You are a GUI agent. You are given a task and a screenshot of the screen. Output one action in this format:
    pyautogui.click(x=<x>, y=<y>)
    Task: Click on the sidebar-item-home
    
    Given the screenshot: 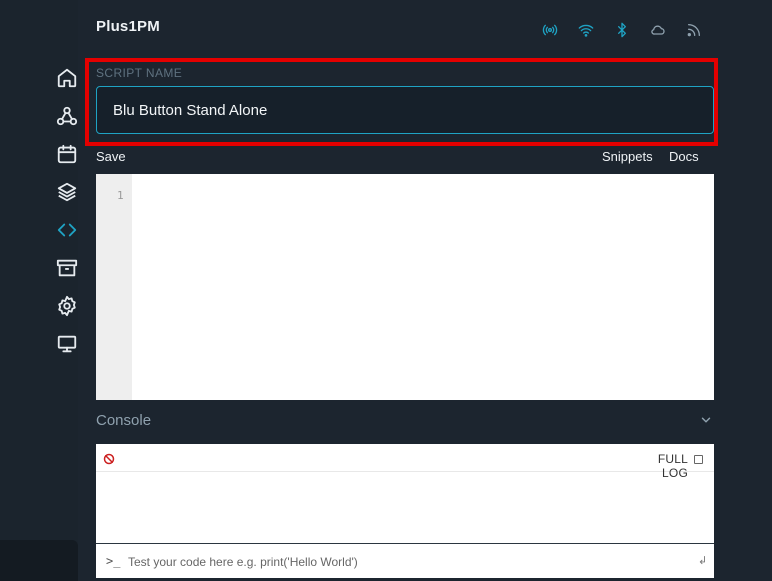 What is the action you would take?
    pyautogui.click(x=67, y=78)
    